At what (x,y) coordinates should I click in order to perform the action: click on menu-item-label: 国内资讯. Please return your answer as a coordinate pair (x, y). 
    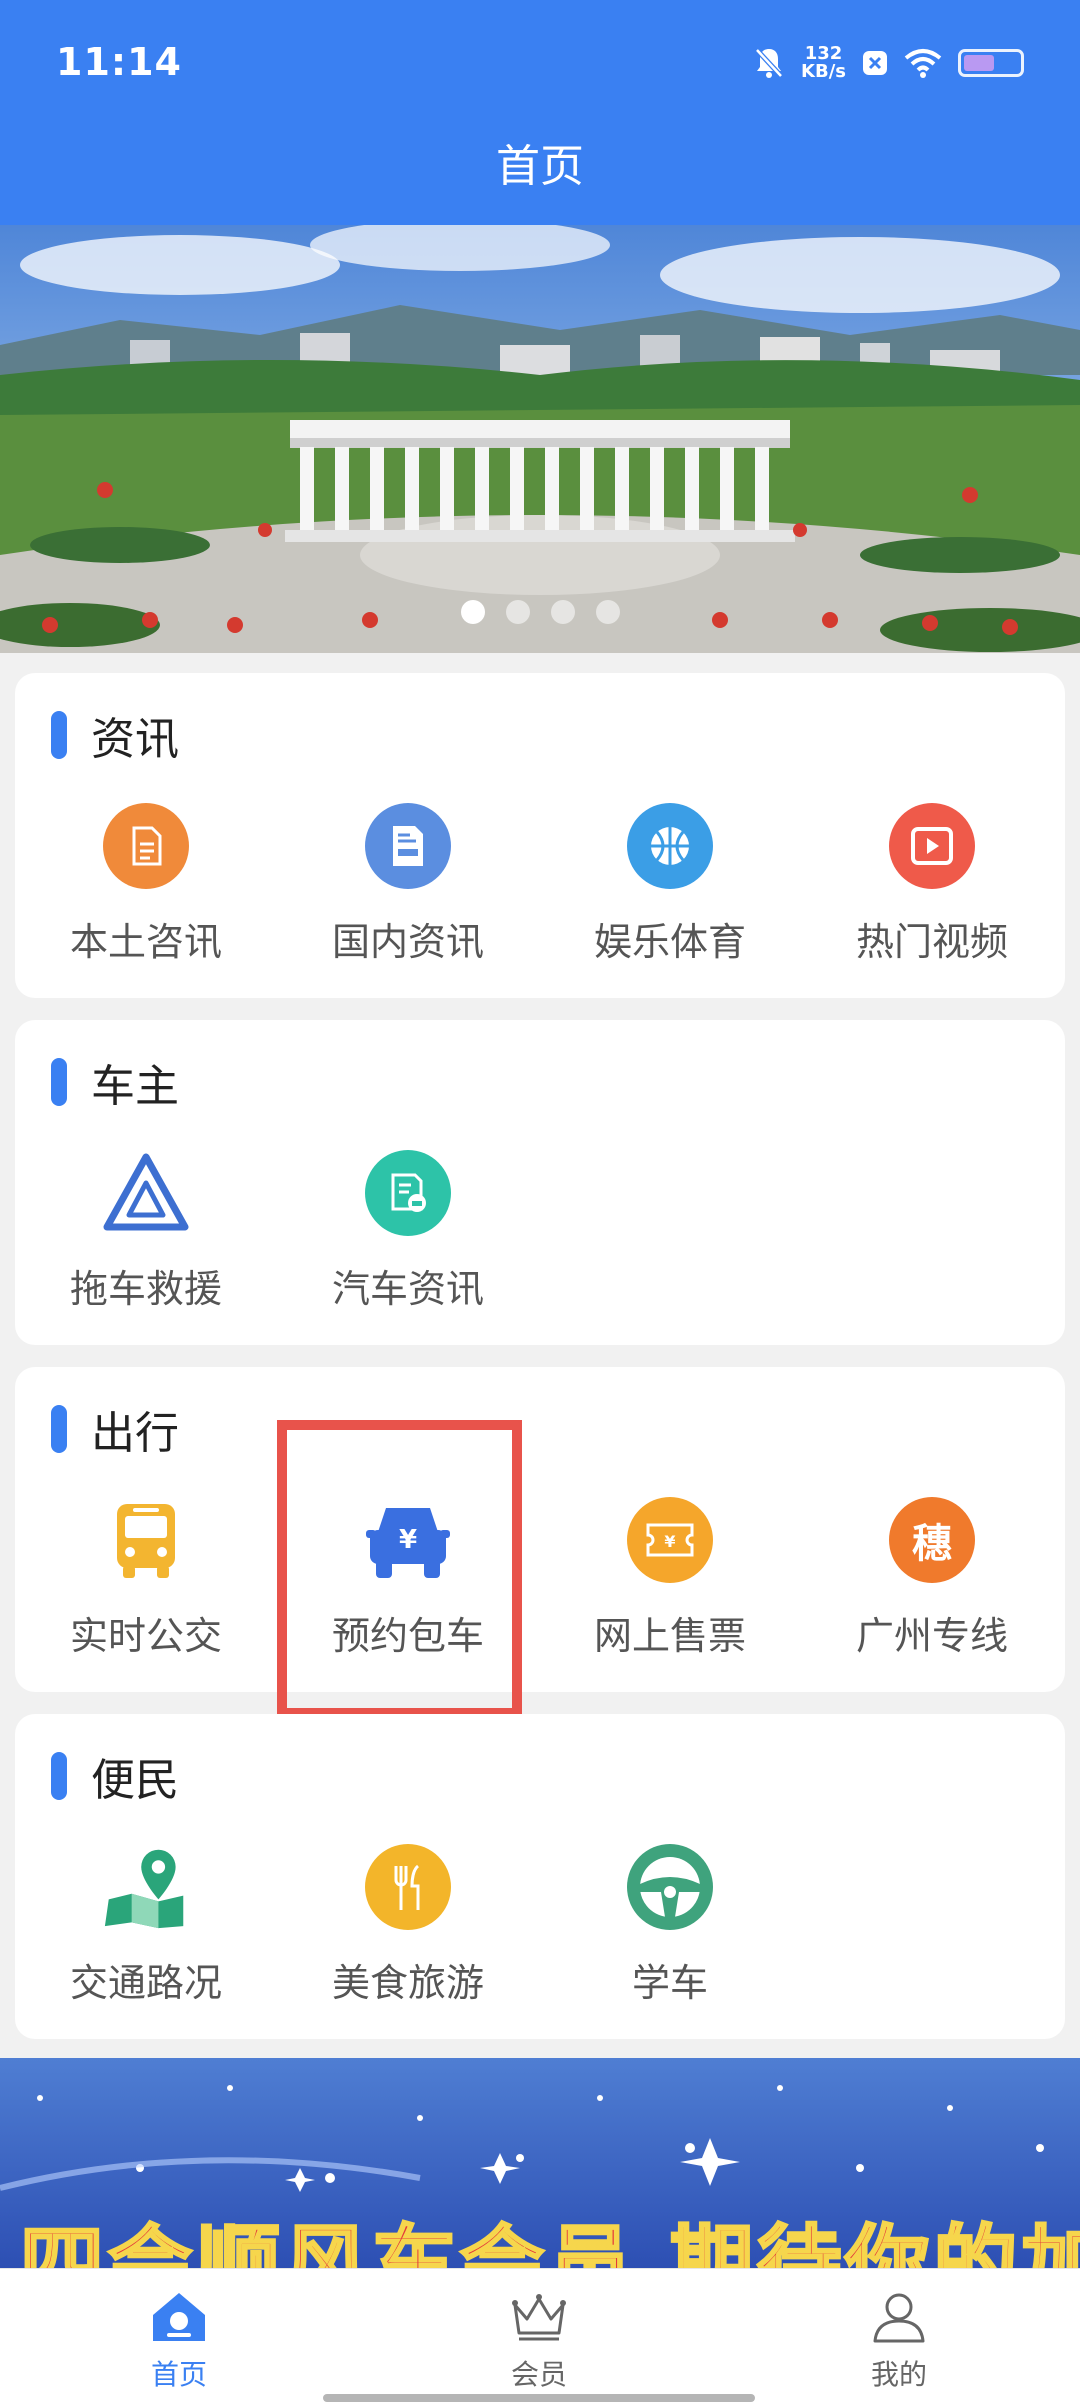
    Looking at the image, I should click on (407, 942).